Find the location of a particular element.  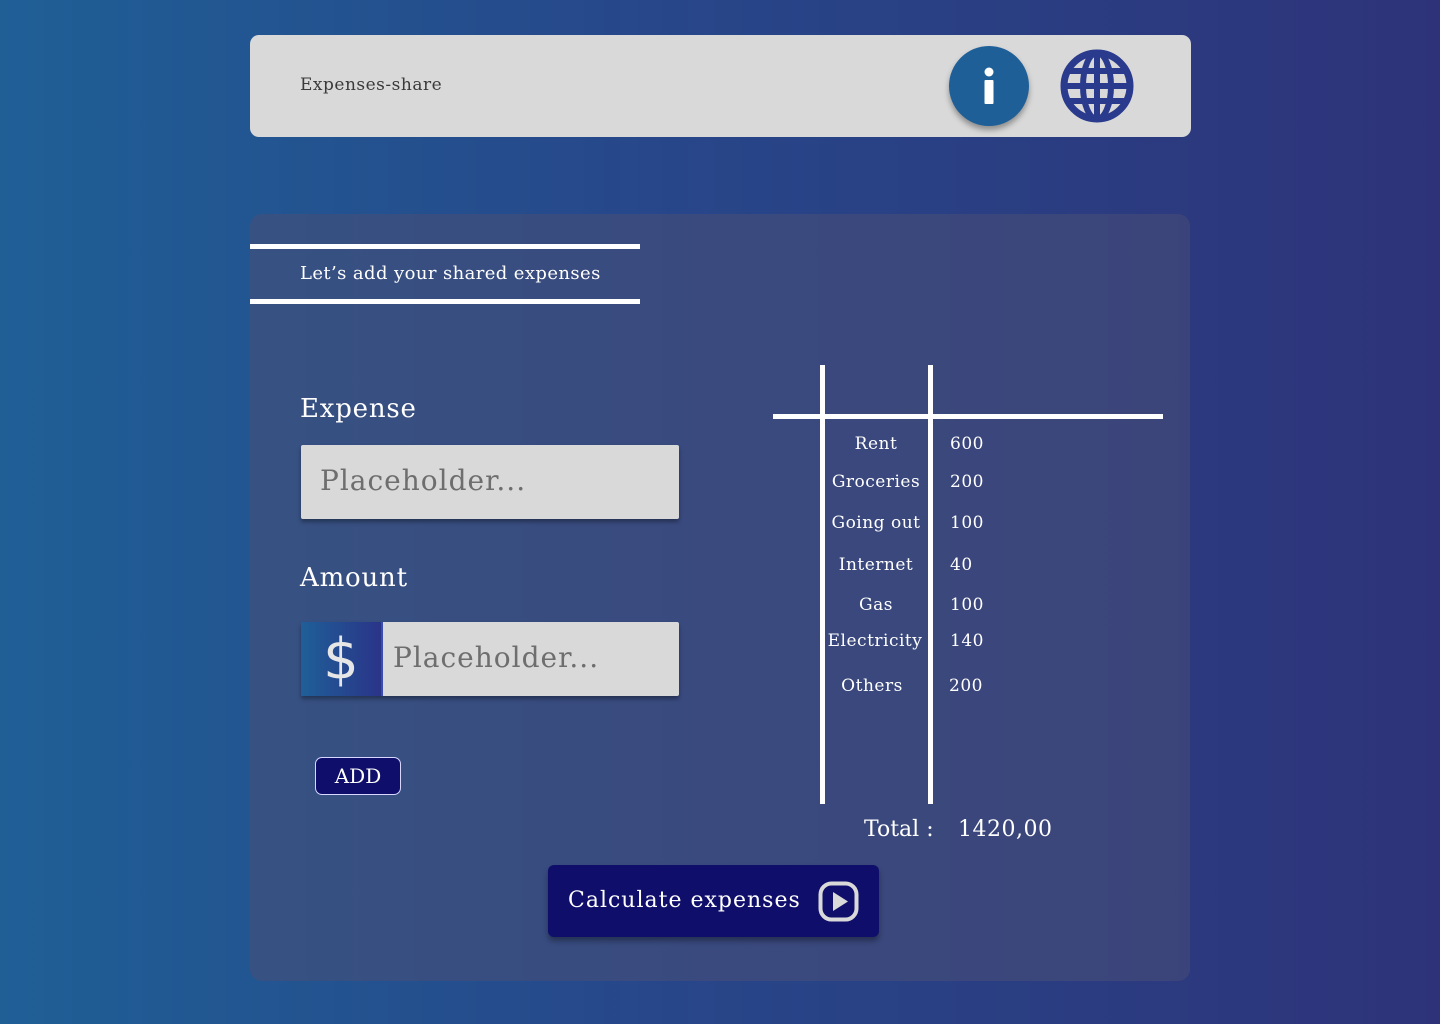

section-title: Let’s add your shared expenses is located at coordinates (450, 273).